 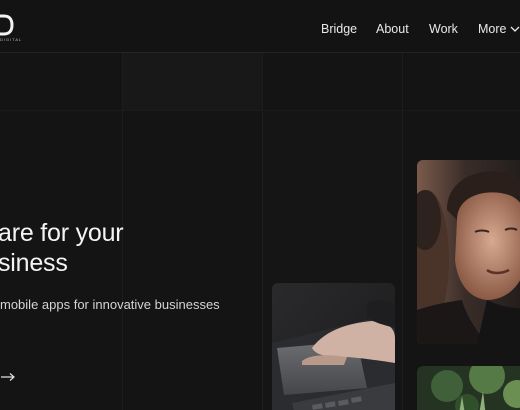 I want to click on nav-dropdown-more: More, so click(x=499, y=29).